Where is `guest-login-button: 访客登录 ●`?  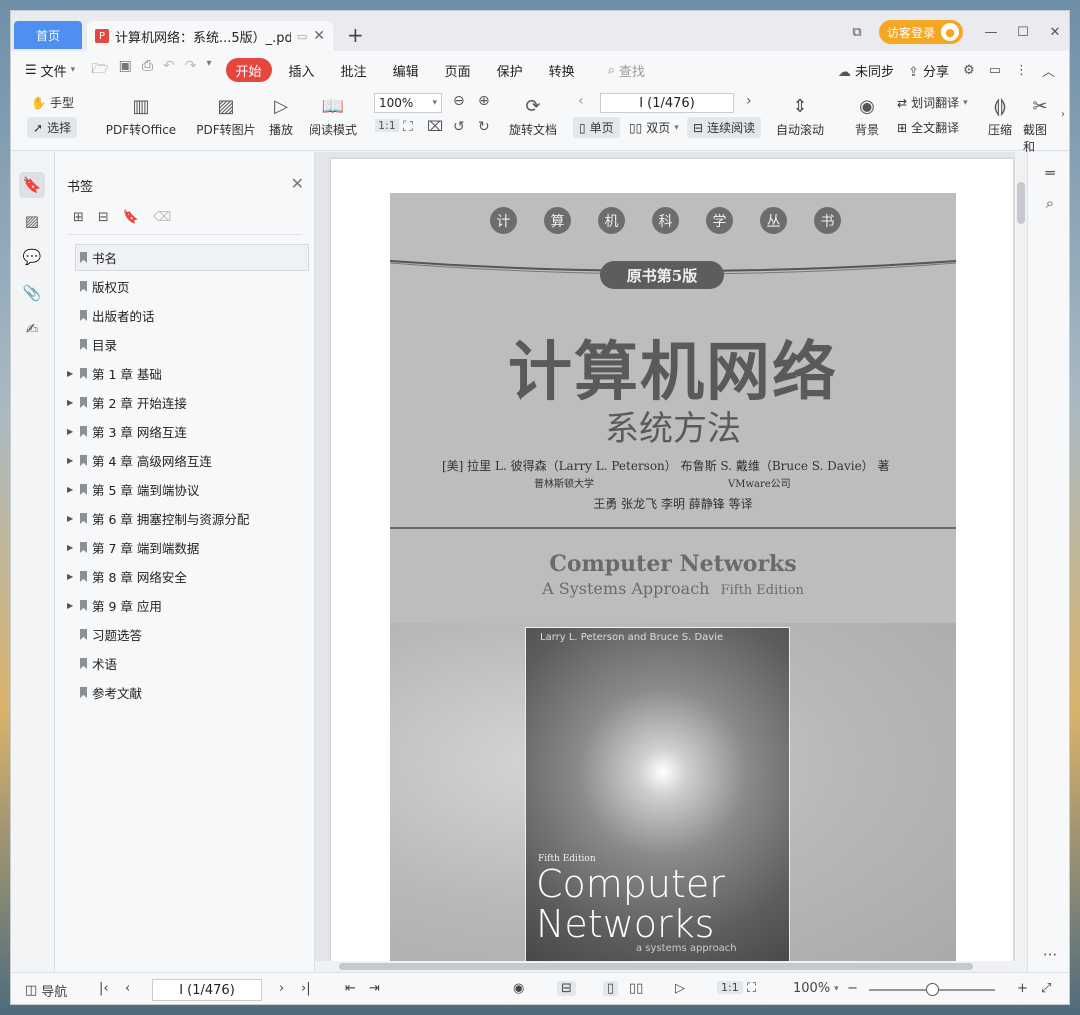 guest-login-button: 访客登录 ● is located at coordinates (920, 32).